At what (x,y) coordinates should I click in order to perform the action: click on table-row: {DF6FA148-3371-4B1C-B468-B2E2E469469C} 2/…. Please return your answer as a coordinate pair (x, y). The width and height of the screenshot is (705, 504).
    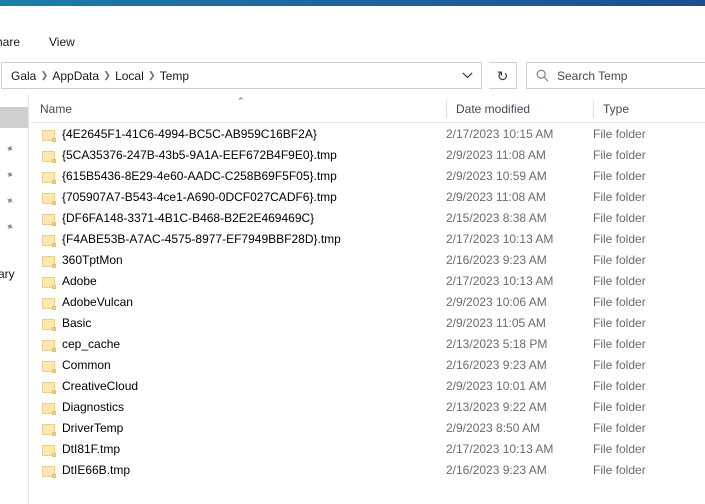
    Looking at the image, I should click on (367, 218).